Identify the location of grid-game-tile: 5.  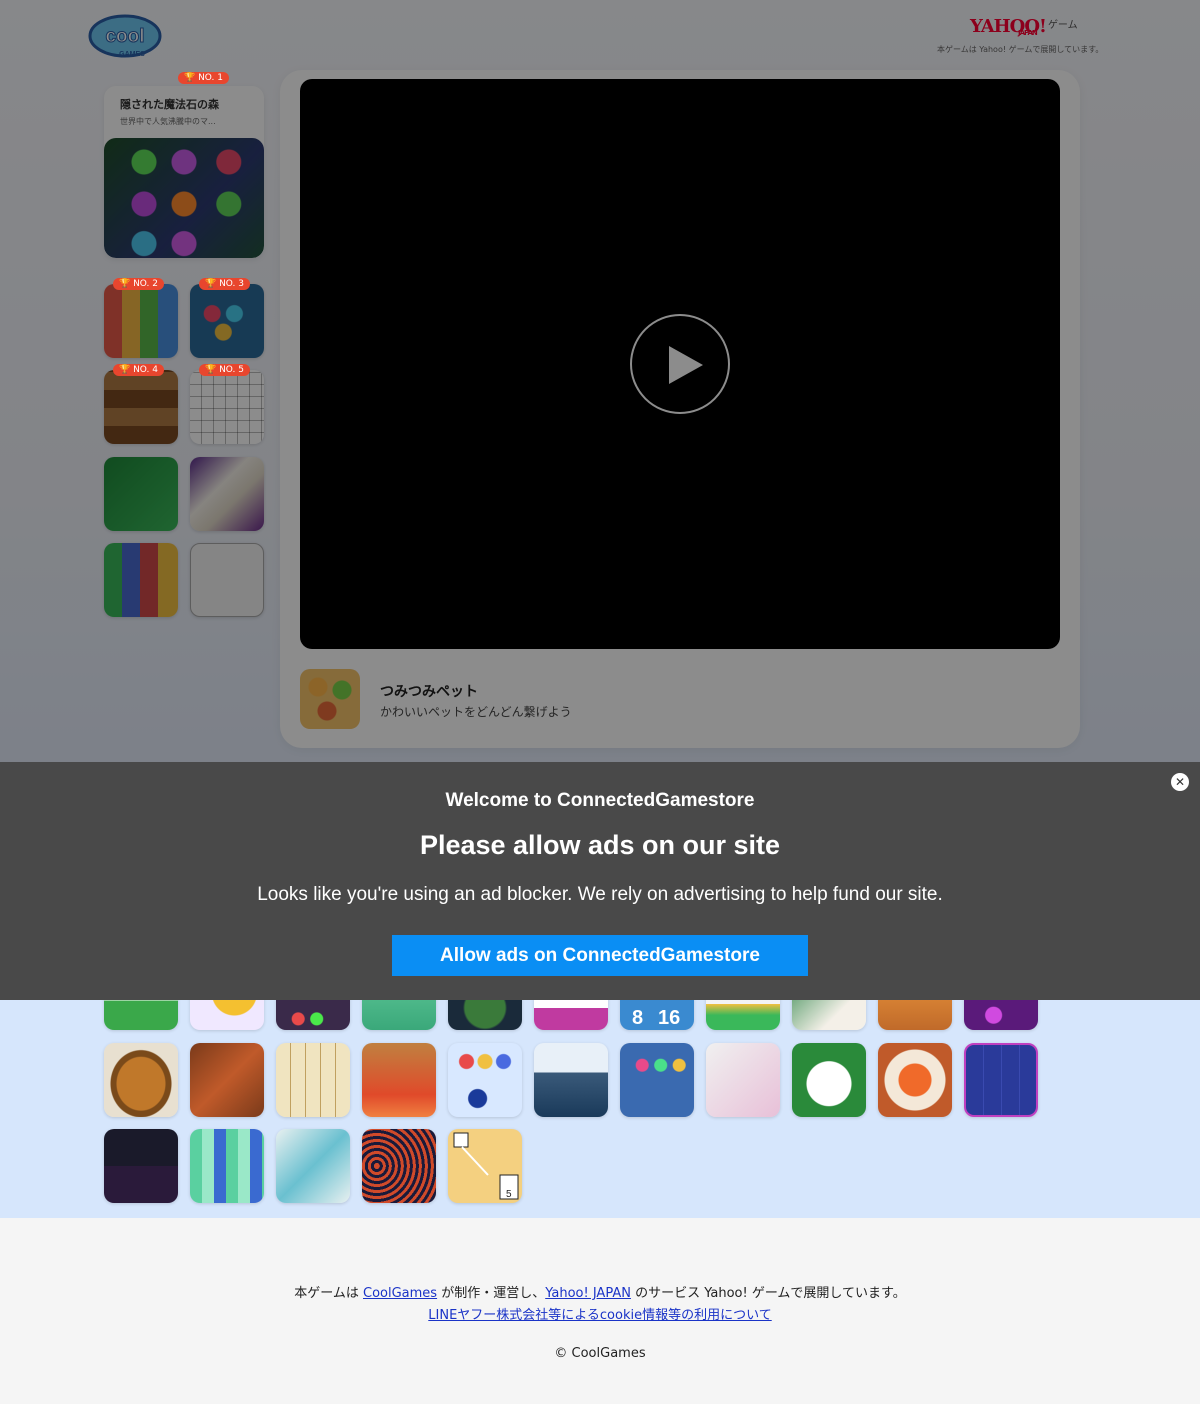
(485, 1166).